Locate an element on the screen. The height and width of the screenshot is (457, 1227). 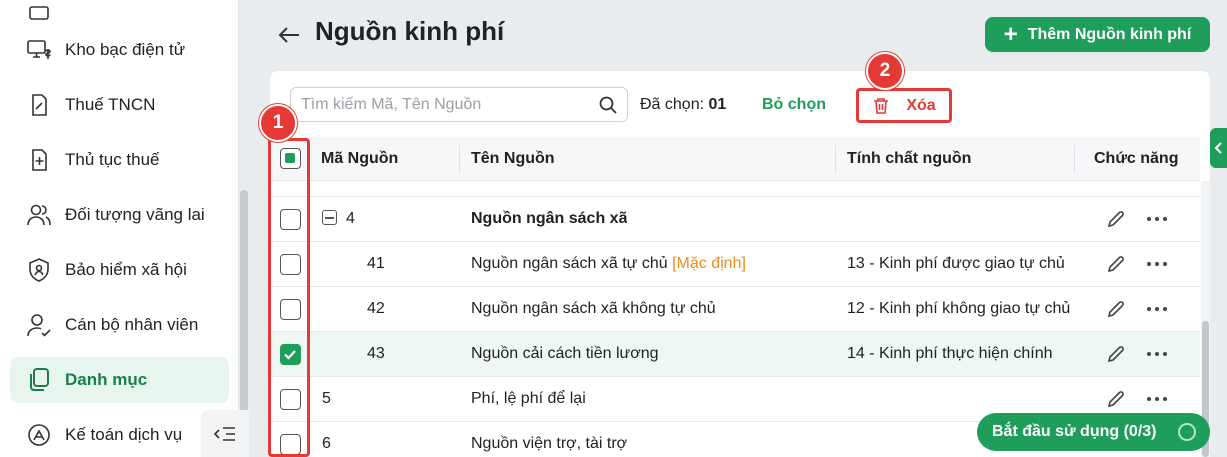
column-header-actions: Chức năng is located at coordinates (1136, 158).